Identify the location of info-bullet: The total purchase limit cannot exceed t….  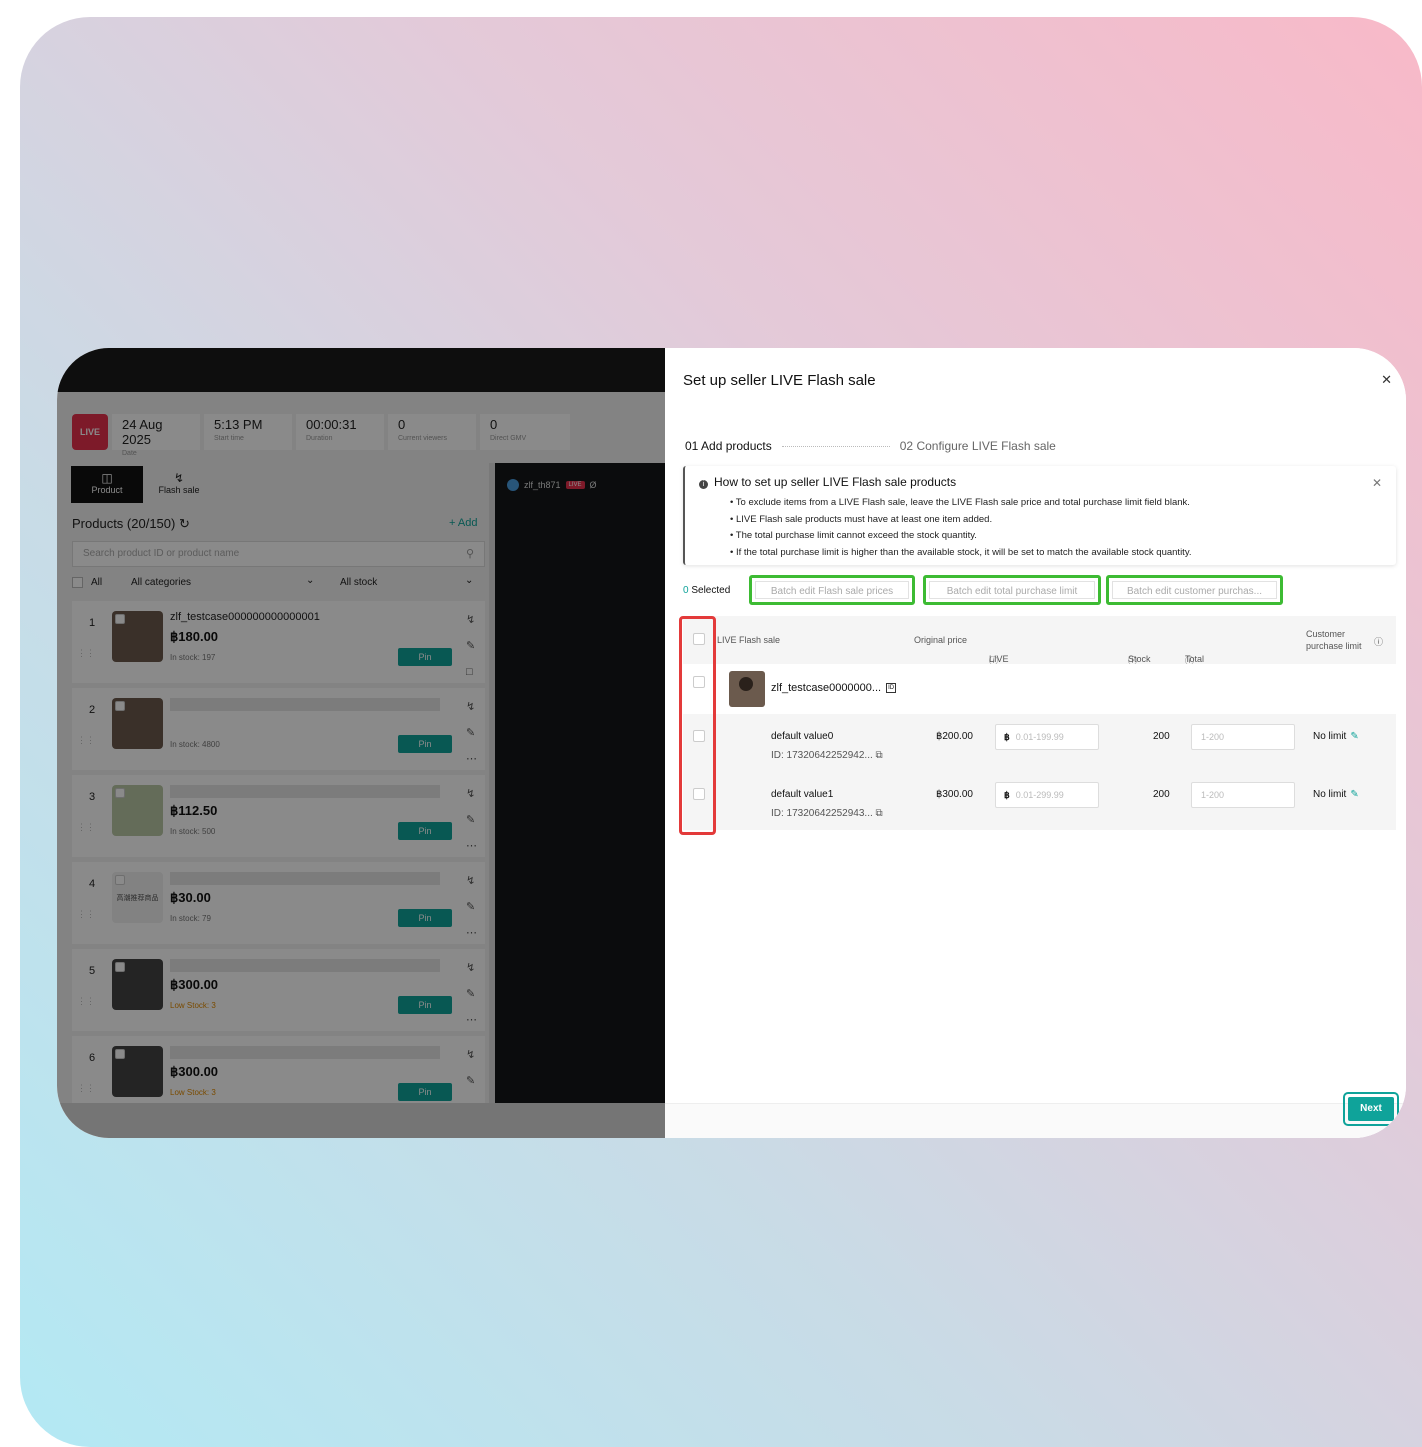
(961, 536).